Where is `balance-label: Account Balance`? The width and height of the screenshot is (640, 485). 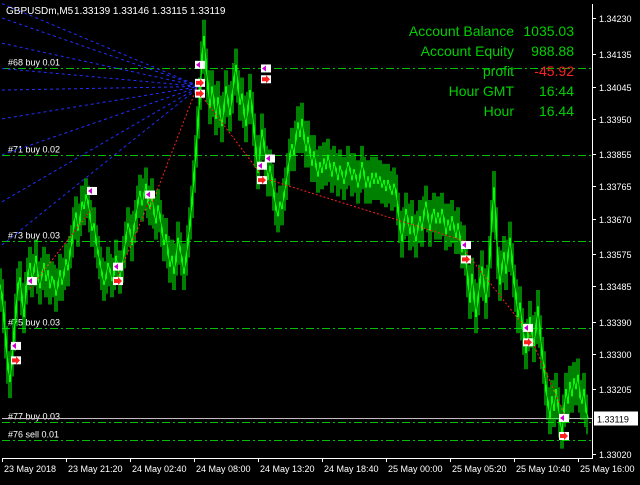 balance-label: Account Balance is located at coordinates (461, 31).